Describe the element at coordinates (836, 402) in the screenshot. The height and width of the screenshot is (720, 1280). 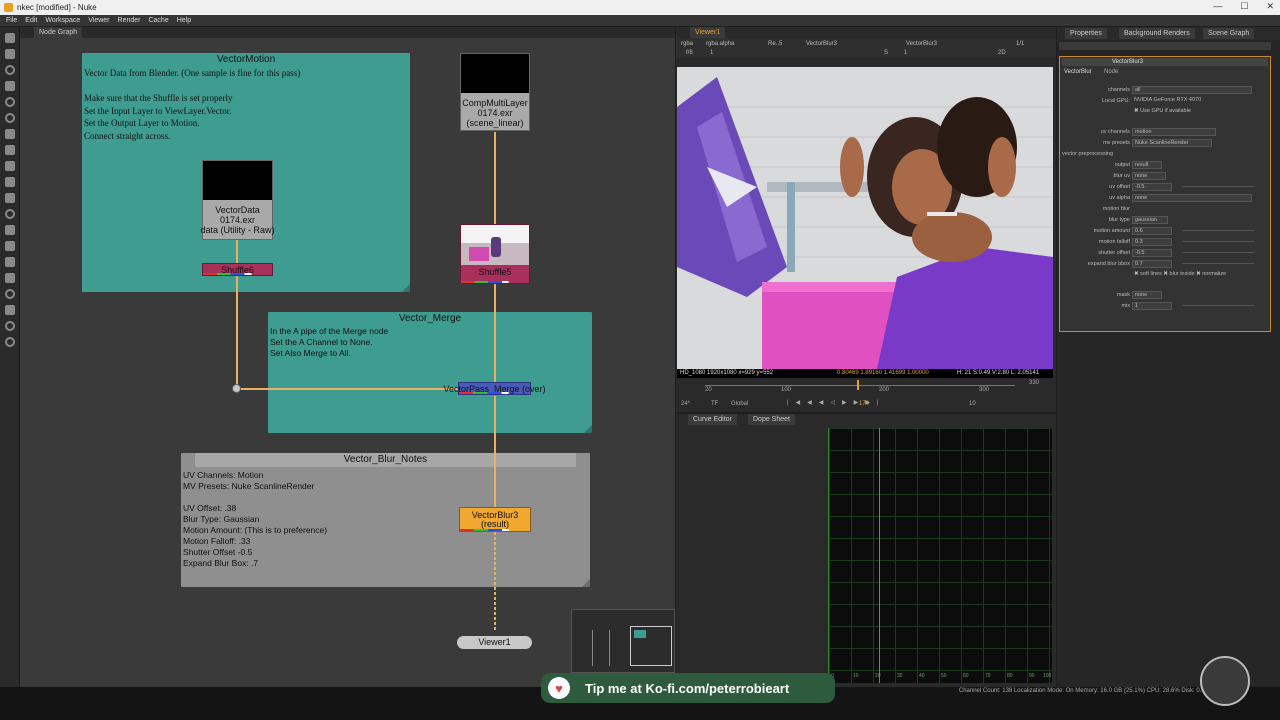
I see `playback-controls-icon: |◀◀◀◁▶▶▶|` at that location.